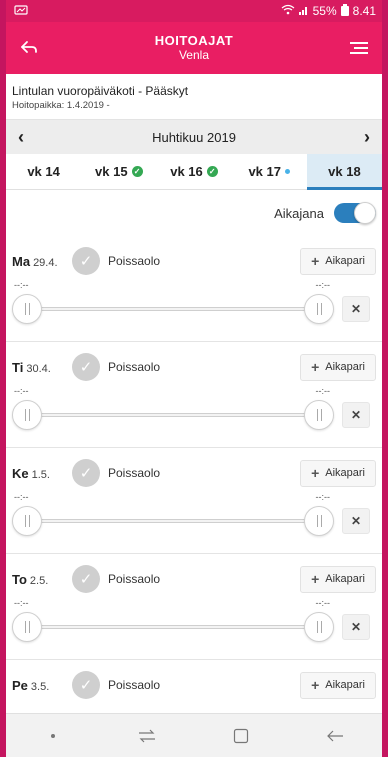 The image size is (388, 757). I want to click on day-date: 1.5., so click(40, 474).